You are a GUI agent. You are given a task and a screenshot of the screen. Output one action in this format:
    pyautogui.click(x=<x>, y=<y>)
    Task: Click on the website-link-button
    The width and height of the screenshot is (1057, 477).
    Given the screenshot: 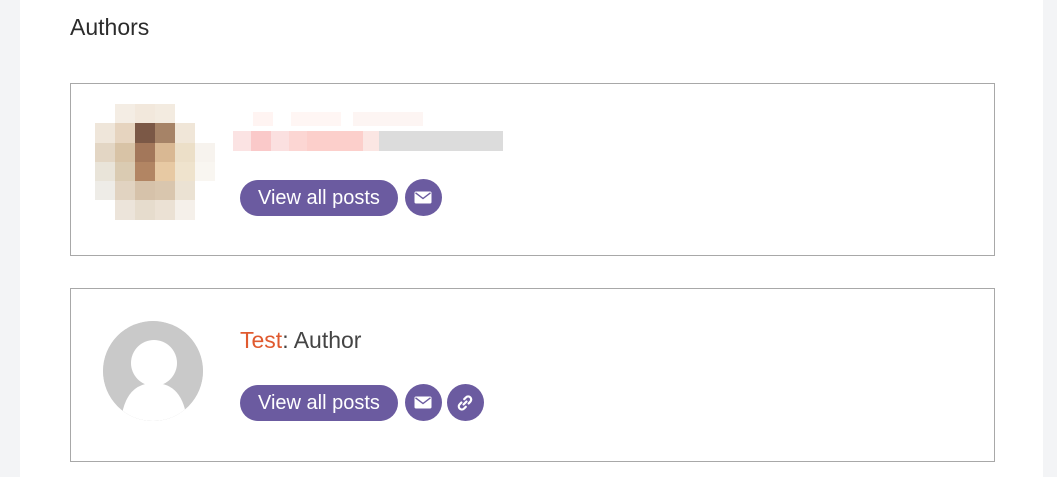 What is the action you would take?
    pyautogui.click(x=465, y=402)
    